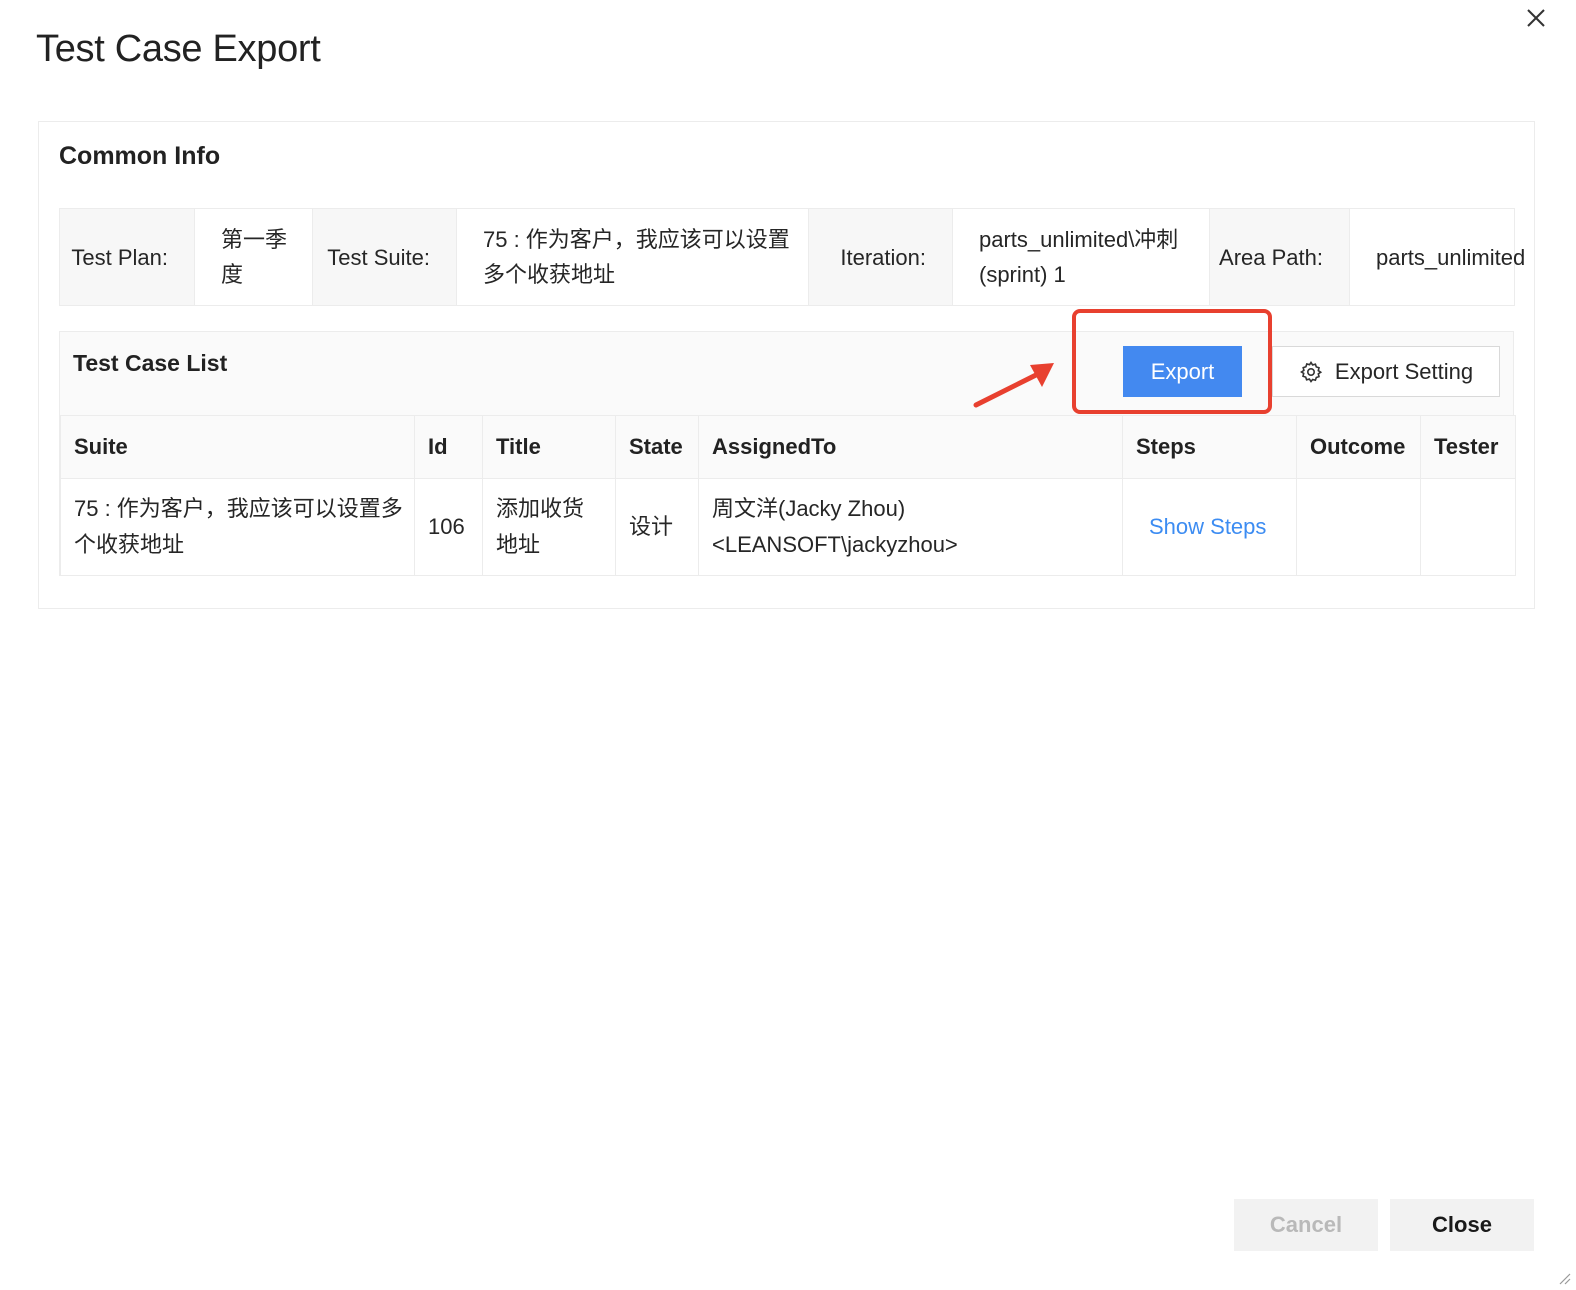 The width and height of the screenshot is (1576, 1290). I want to click on cell-state: 设计, so click(657, 527).